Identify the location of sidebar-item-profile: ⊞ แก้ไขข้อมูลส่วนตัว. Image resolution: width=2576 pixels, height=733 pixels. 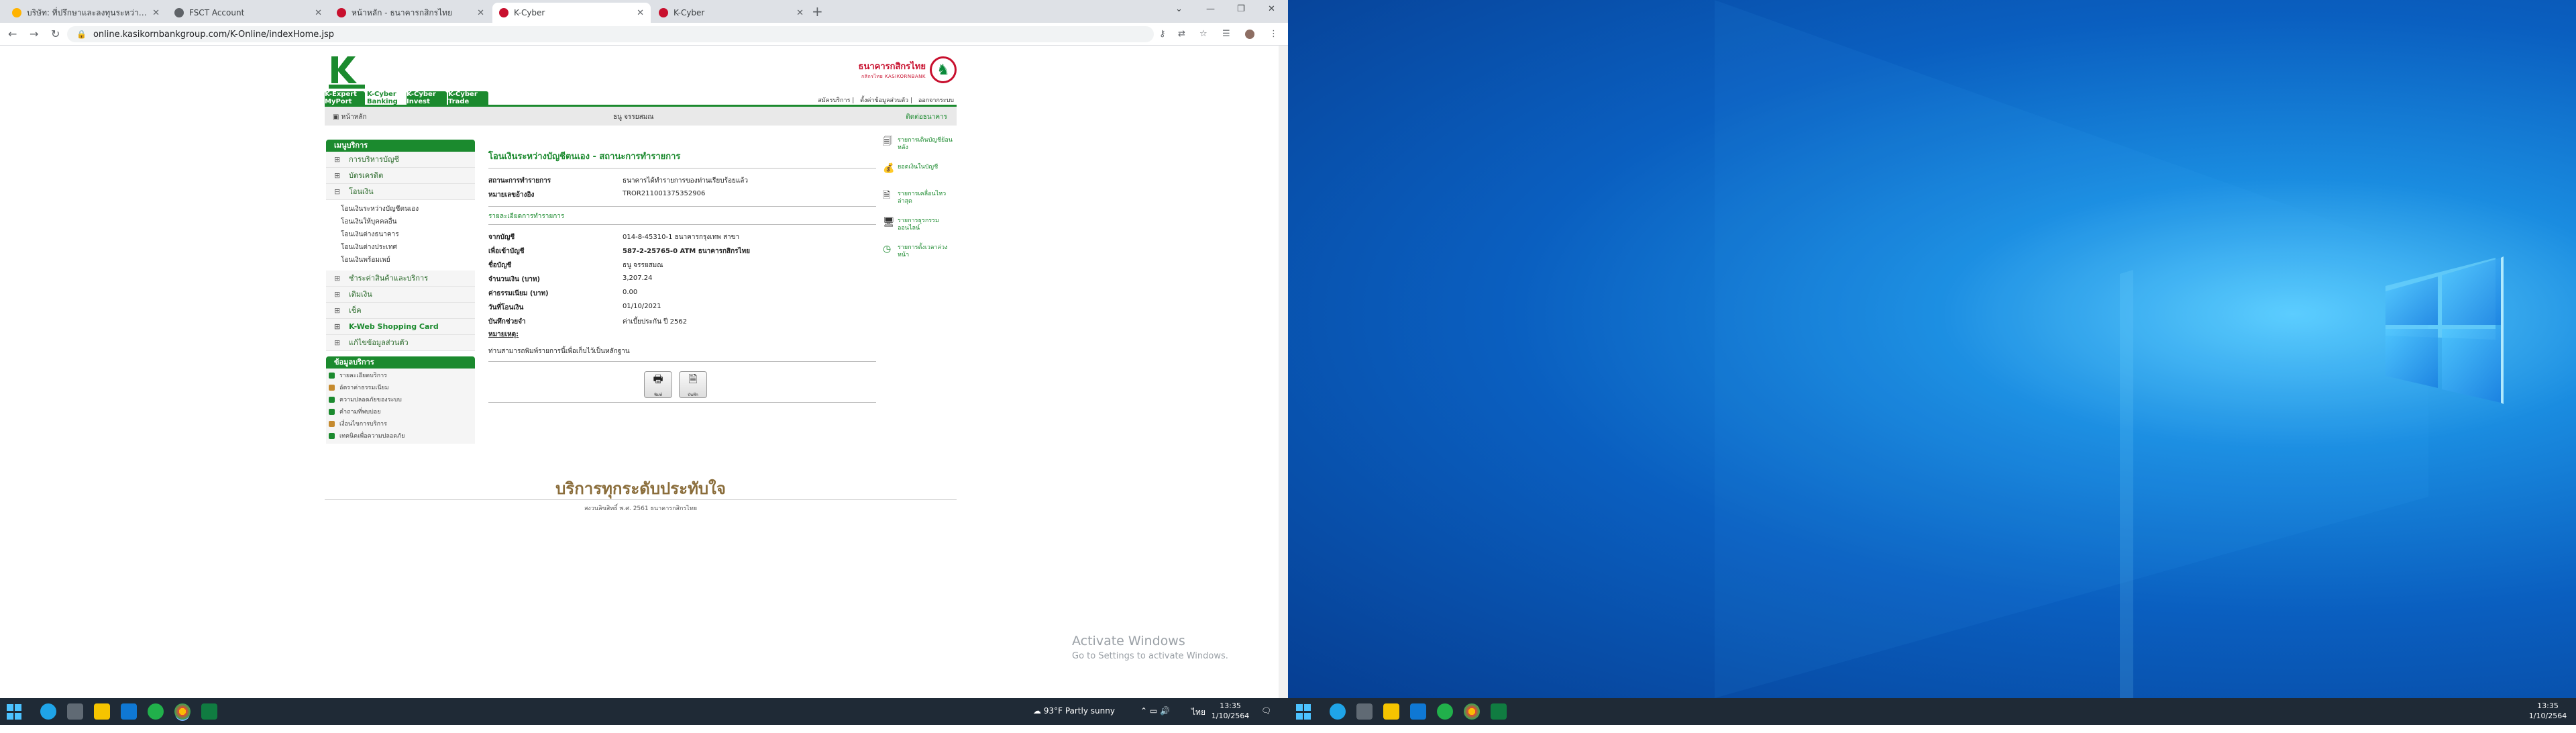
(400, 343).